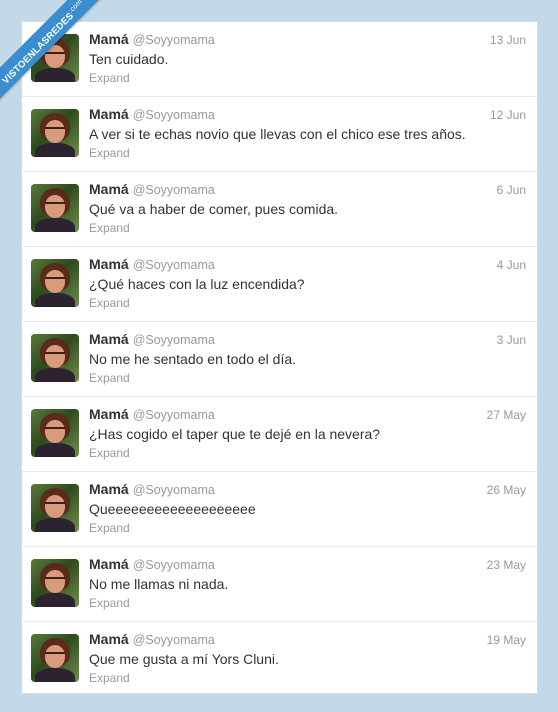  Describe the element at coordinates (193, 359) in the screenshot. I see `tweet-text: No me he sentado en todo el día.` at that location.